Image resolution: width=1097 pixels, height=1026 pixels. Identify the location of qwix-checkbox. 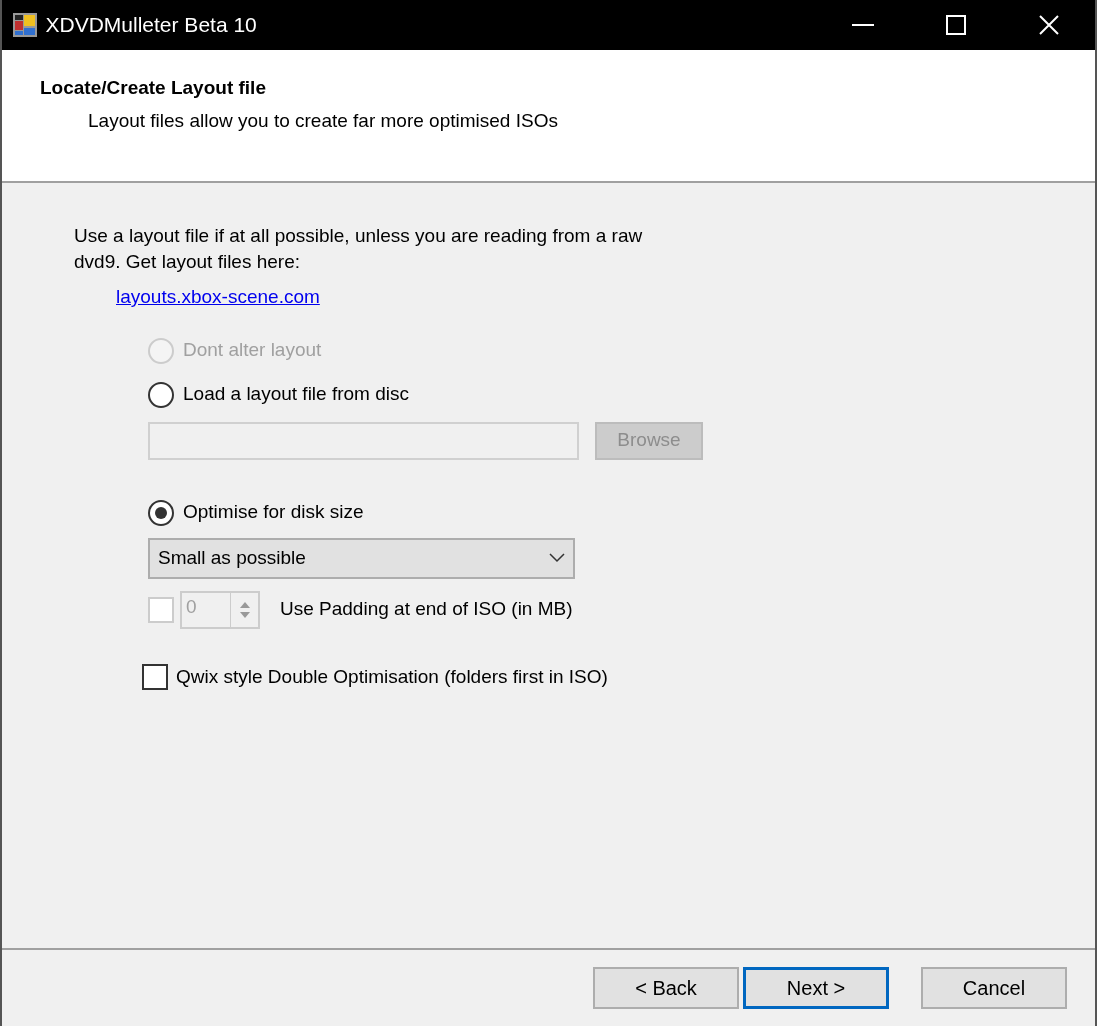
(155, 676).